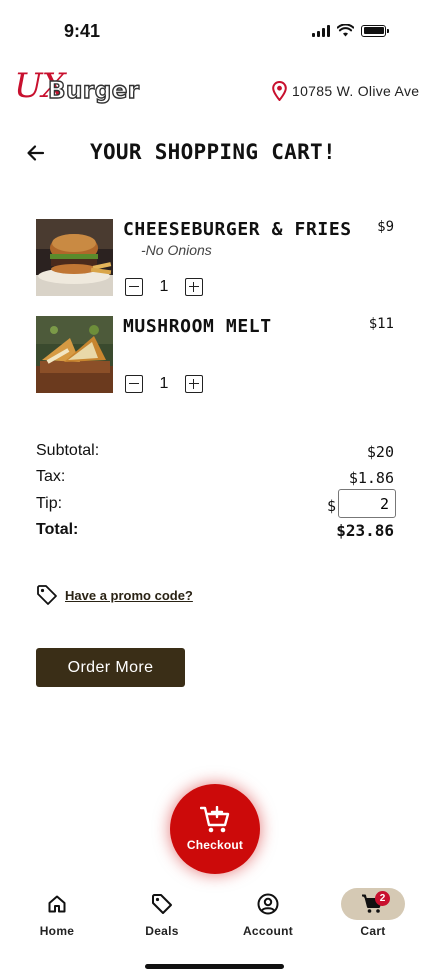  I want to click on order-more-button: Order More, so click(110, 667).